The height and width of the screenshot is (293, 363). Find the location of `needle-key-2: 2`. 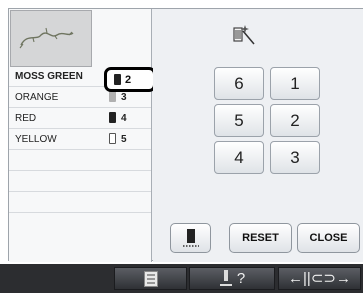

needle-key-2: 2 is located at coordinates (295, 120).